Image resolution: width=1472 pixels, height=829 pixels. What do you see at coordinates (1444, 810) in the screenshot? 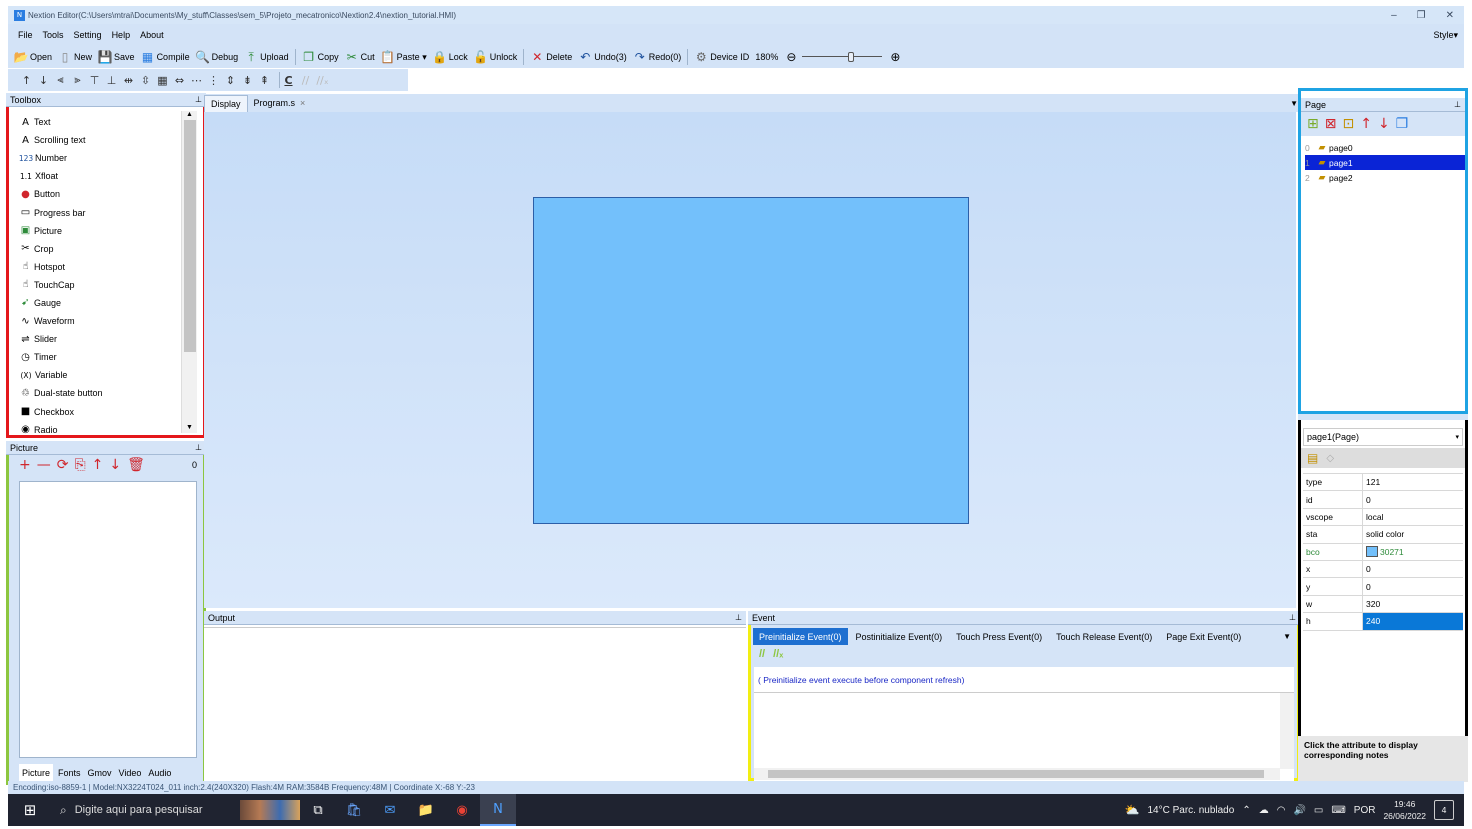
I see `notifications-icon: 4` at bounding box center [1444, 810].